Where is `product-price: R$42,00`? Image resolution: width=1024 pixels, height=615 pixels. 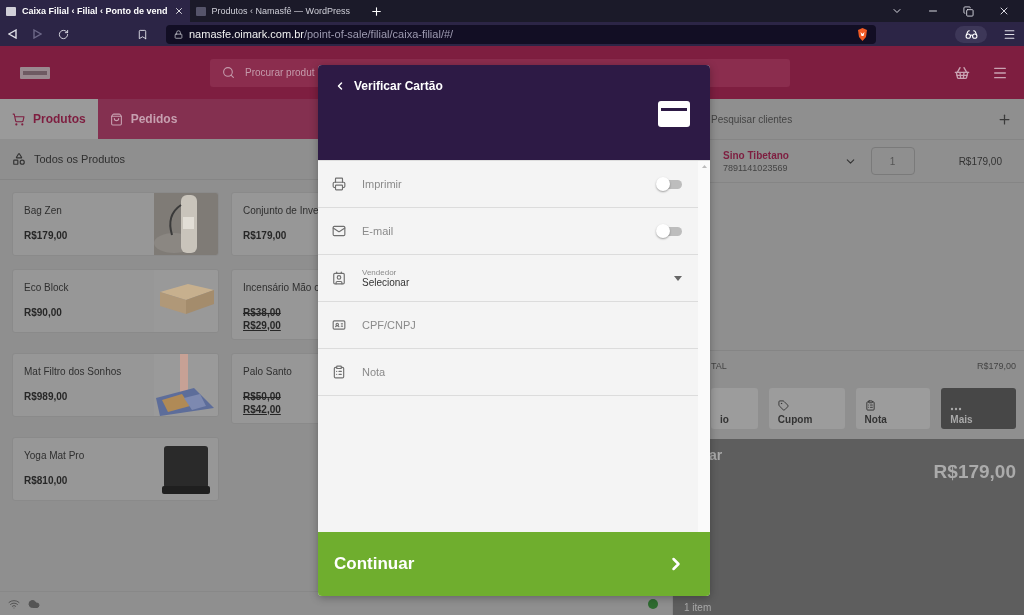 product-price: R$42,00 is located at coordinates (262, 409).